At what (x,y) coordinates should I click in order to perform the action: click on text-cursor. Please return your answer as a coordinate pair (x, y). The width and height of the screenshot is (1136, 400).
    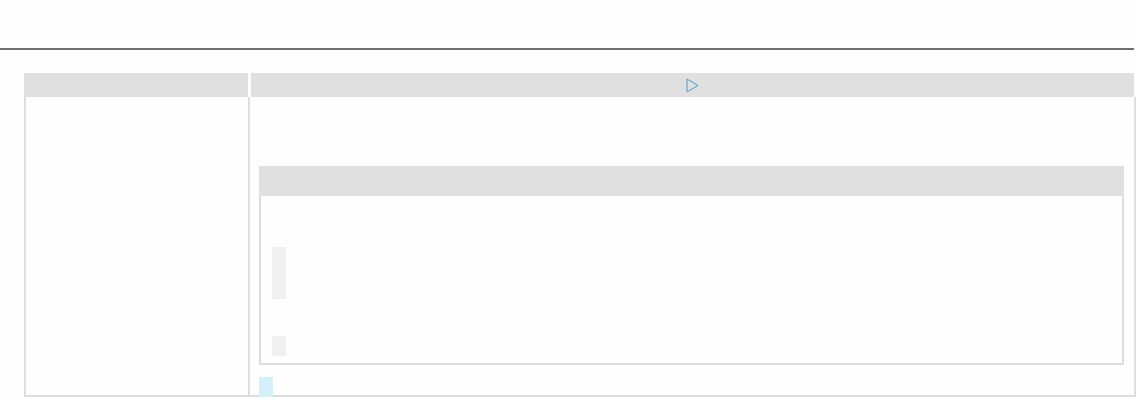
    Looking at the image, I should click on (266, 387).